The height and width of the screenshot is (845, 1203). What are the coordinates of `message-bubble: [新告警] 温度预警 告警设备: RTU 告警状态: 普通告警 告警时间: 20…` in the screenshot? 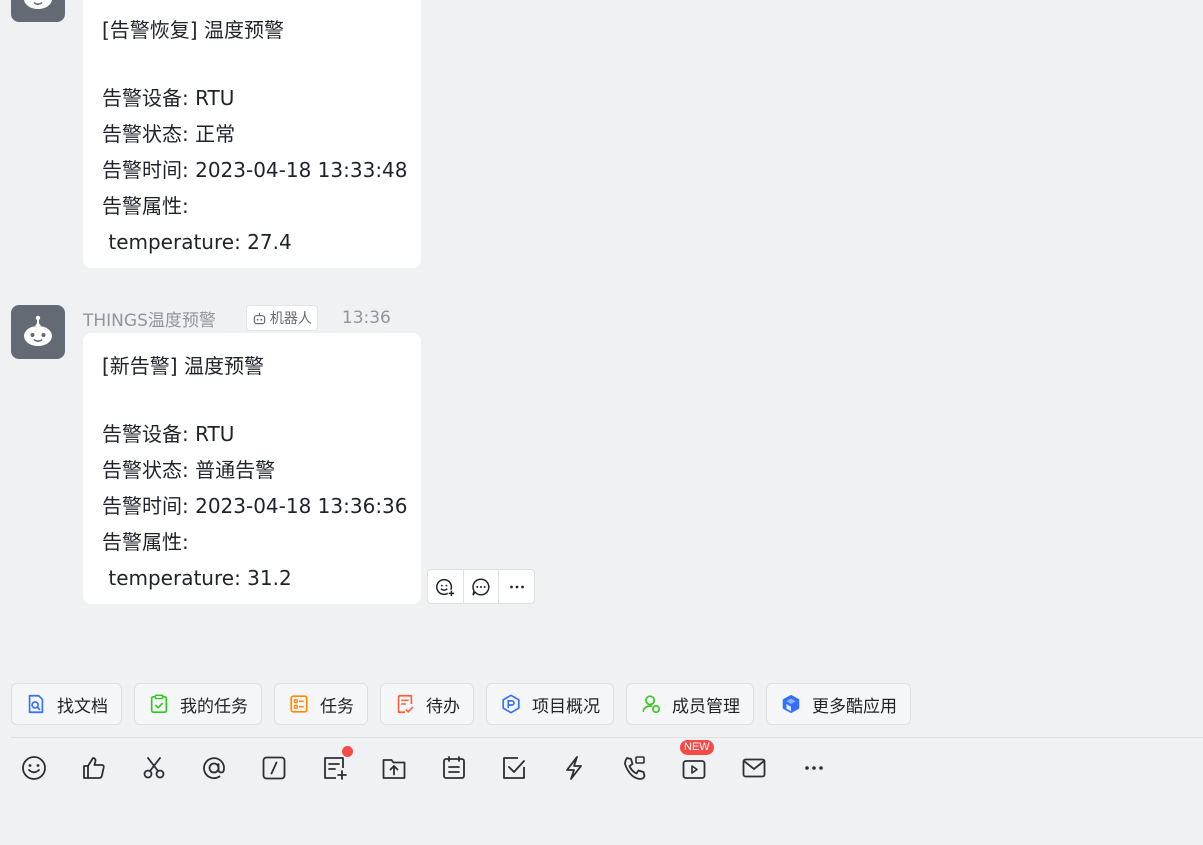 It's located at (252, 468).